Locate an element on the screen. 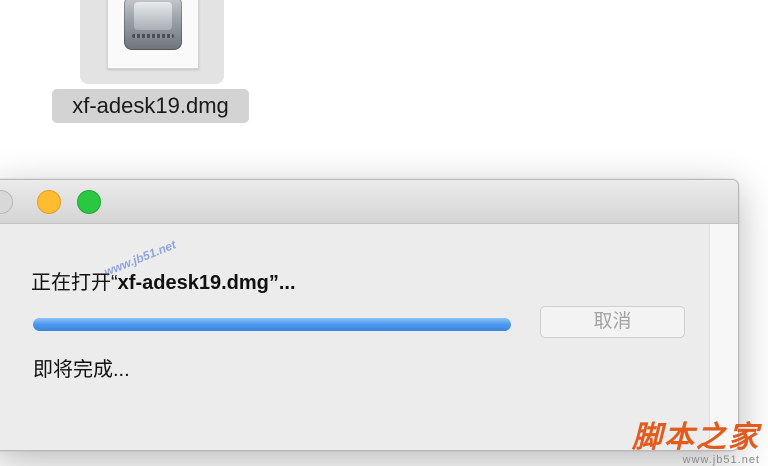  brand-watermark: 脚本之家 www.jb51.net is located at coordinates (696, 439).